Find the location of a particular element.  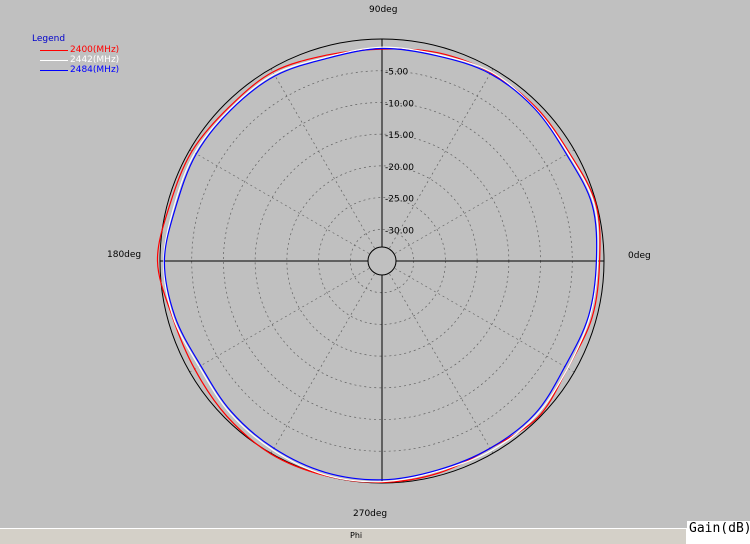

legend-entry-2484: 2484(MHz) is located at coordinates (75, 70).